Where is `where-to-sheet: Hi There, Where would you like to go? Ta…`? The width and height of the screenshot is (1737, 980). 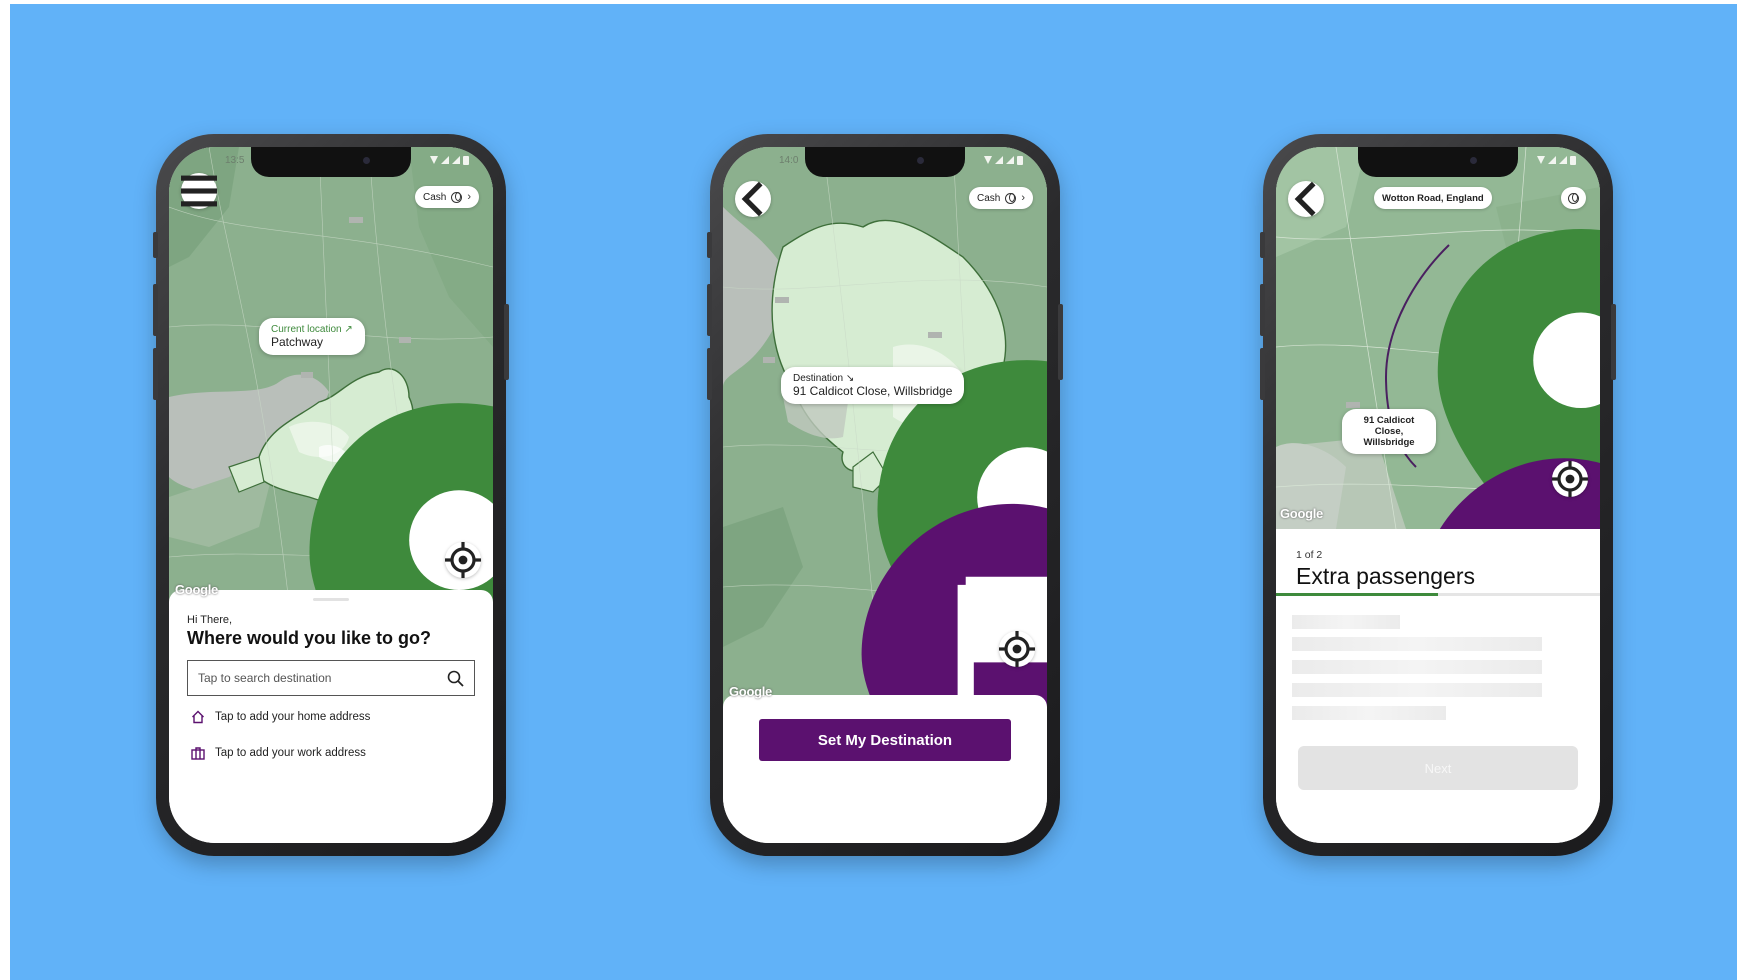 where-to-sheet: Hi There, Where would you like to go? Ta… is located at coordinates (331, 716).